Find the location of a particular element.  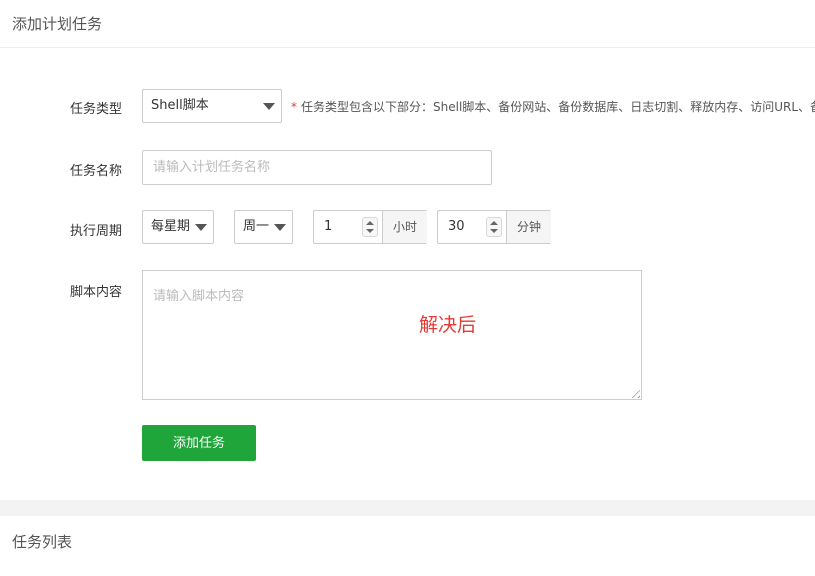

cycle-weekday-select: 周一 is located at coordinates (263, 227).